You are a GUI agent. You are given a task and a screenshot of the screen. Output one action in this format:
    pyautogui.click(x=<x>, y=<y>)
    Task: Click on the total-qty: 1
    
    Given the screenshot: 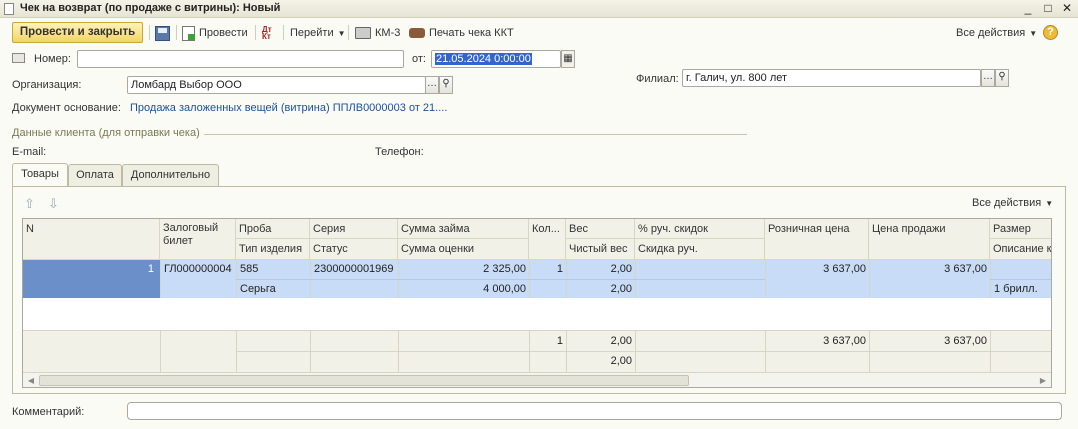 What is the action you would take?
    pyautogui.click(x=559, y=341)
    